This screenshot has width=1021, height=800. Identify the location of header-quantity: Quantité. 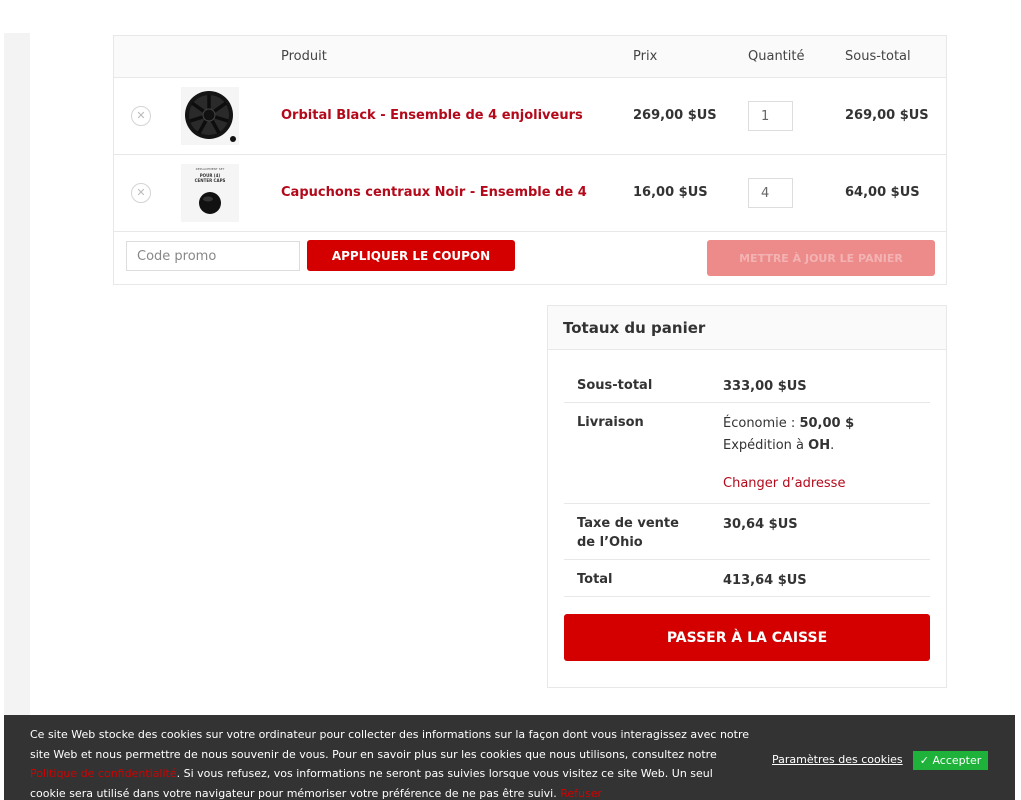
(776, 56).